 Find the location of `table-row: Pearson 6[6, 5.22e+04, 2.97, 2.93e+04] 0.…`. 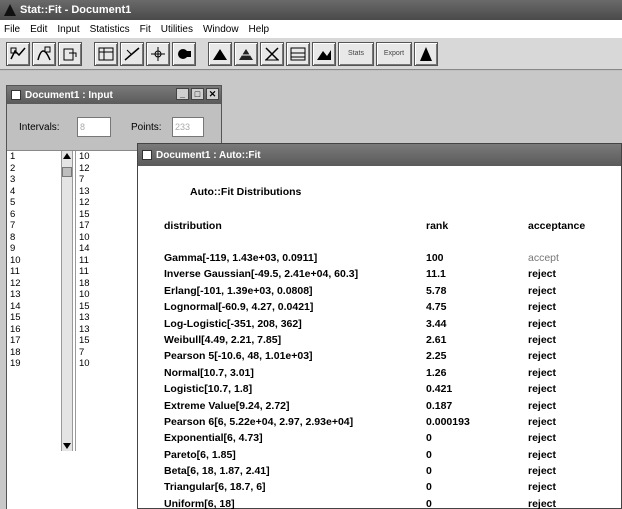

table-row: Pearson 6[6, 5.22e+04, 2.97, 2.93e+04] 0.… is located at coordinates (393, 422).